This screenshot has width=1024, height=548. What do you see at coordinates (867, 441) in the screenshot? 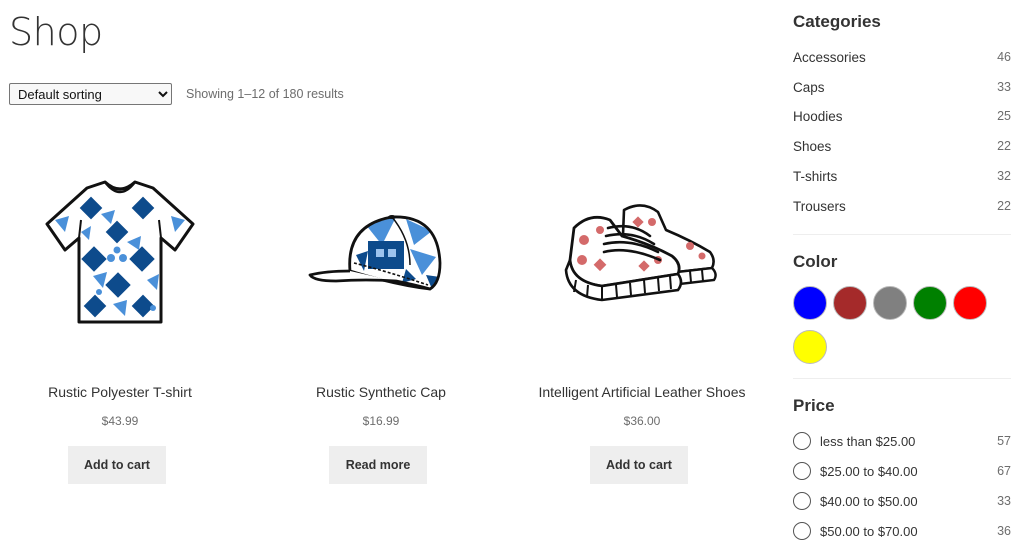
I see `price-label: less than $25.00` at bounding box center [867, 441].